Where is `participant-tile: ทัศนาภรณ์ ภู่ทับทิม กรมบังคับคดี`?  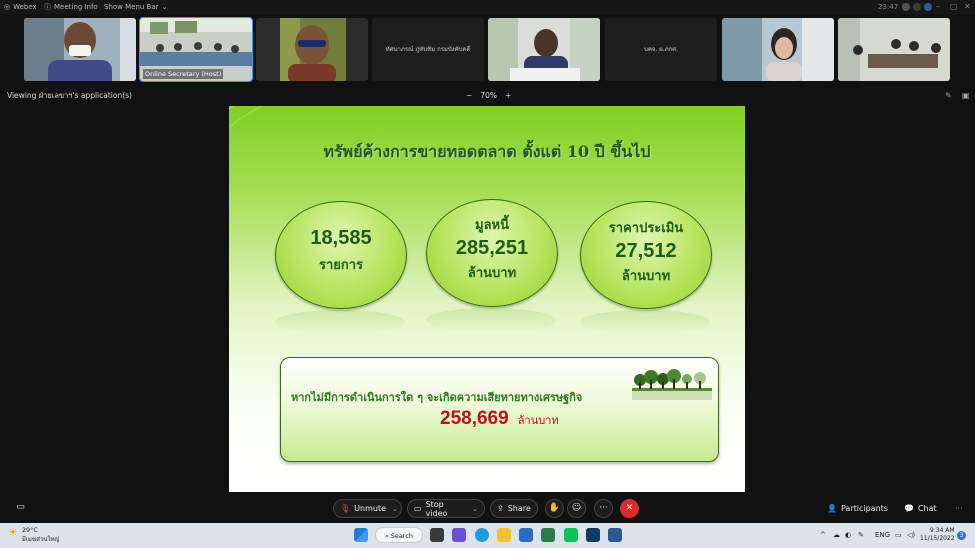
participant-tile: ทัศนาภรณ์ ภู่ทับทิม กรมบังคับคดี is located at coordinates (428, 49).